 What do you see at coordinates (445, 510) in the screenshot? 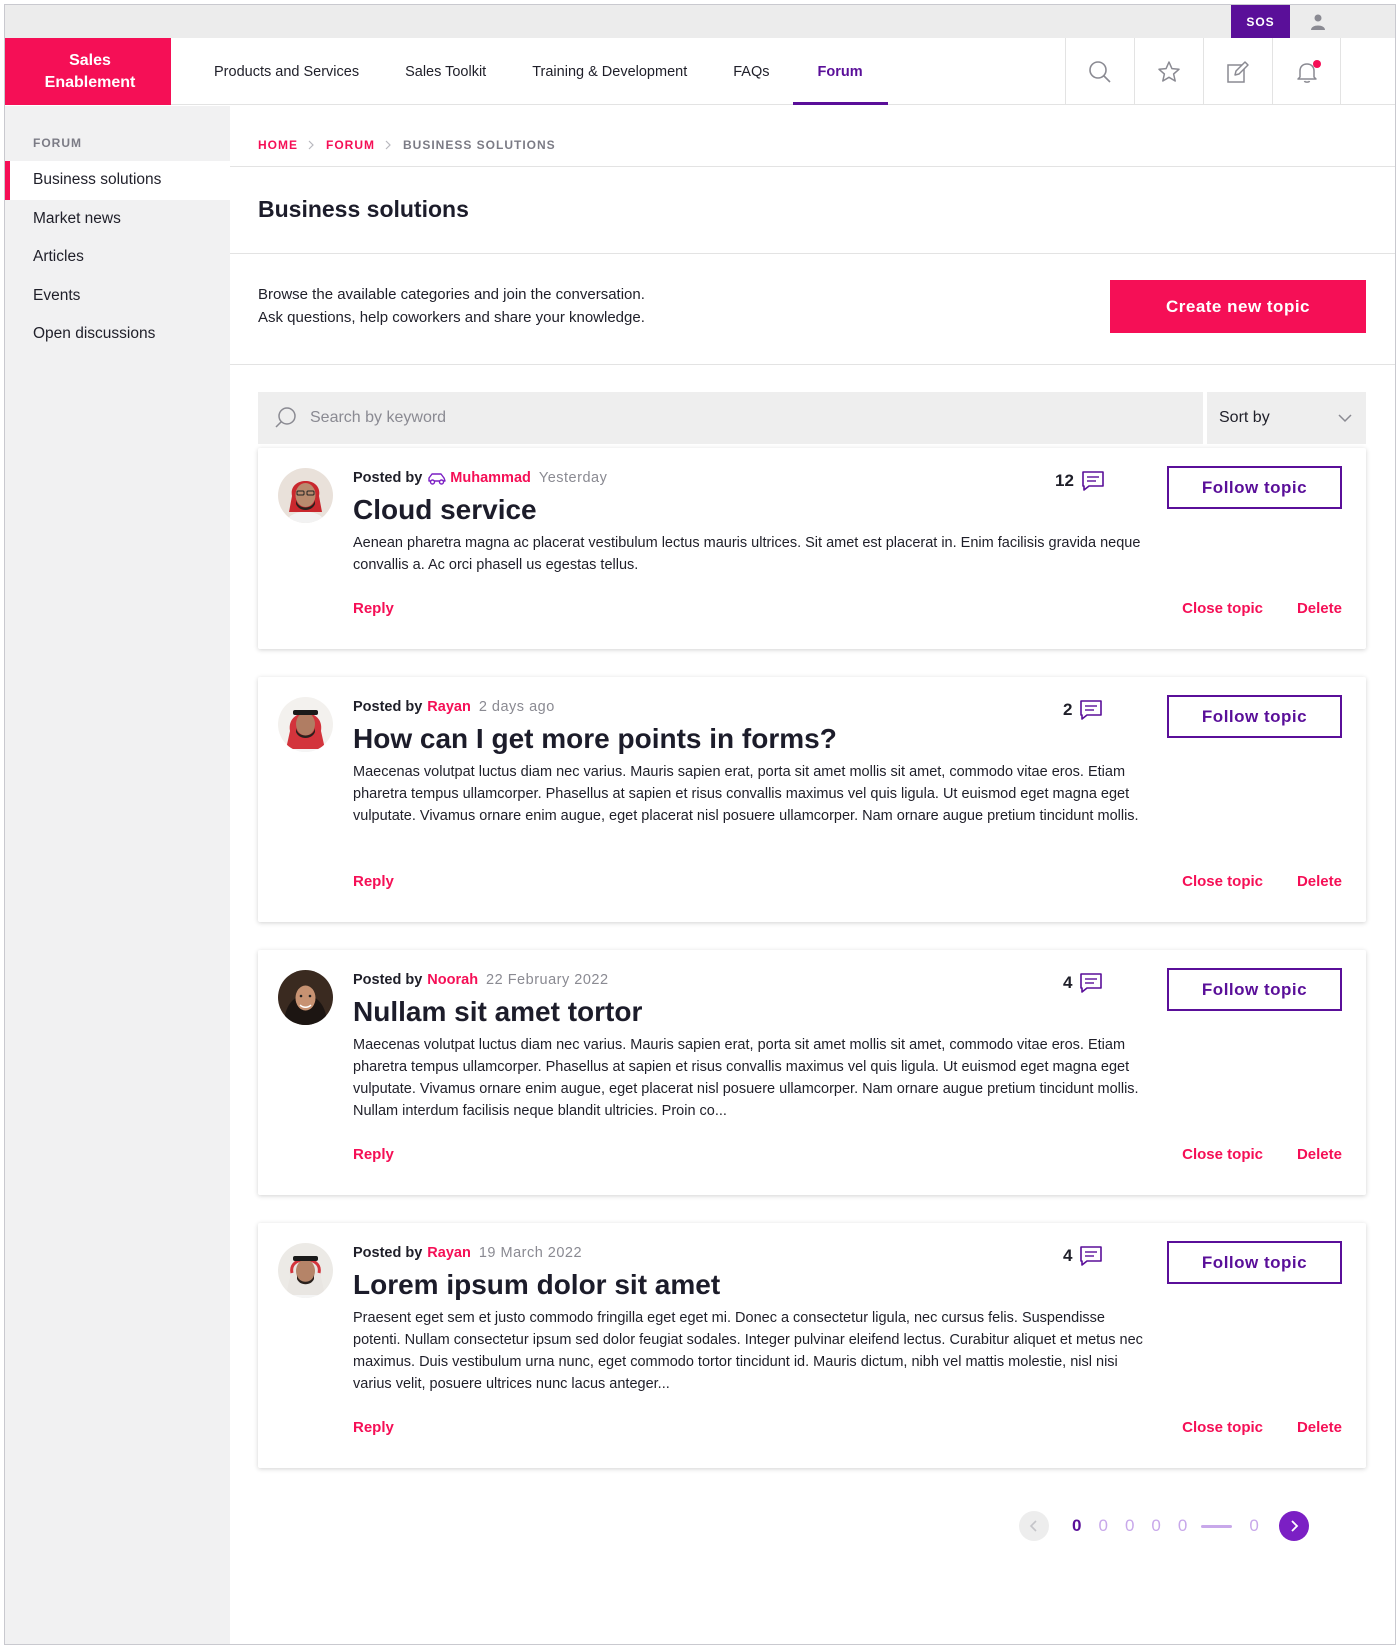
I see `topic-title: Cloud service` at bounding box center [445, 510].